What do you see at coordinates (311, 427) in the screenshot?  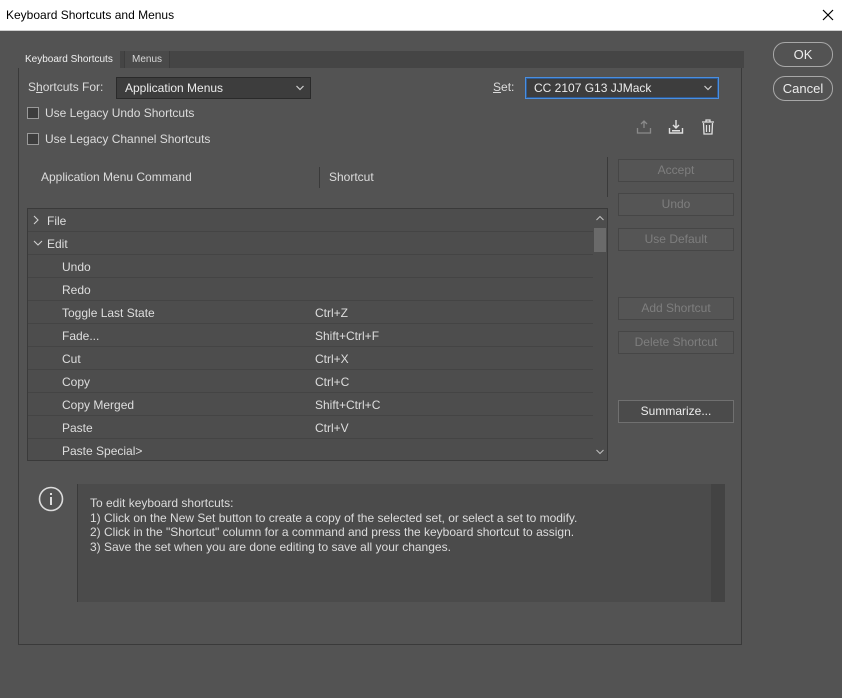 I see `table-row: Paste Ctrl+V` at bounding box center [311, 427].